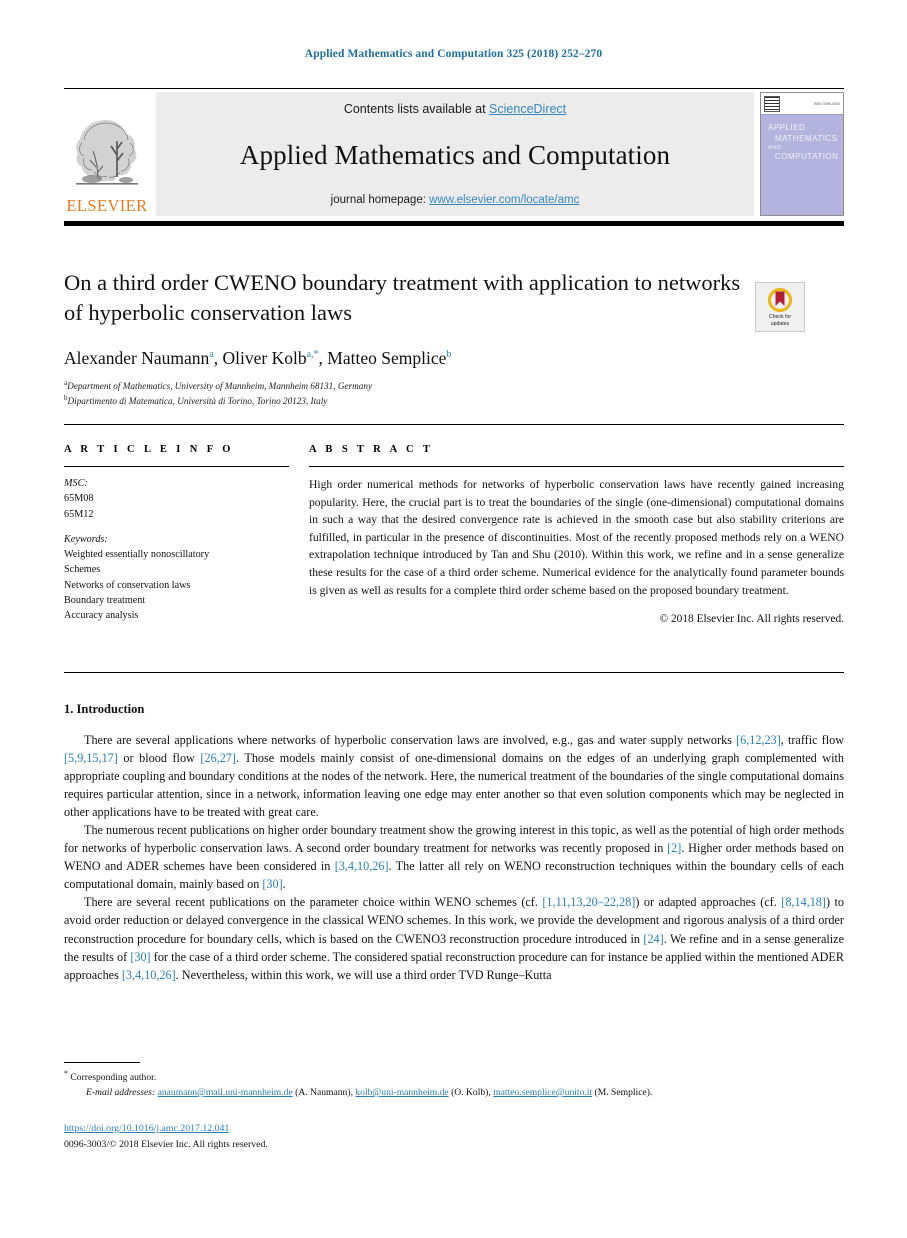  What do you see at coordinates (416, 109) in the screenshot?
I see `contents-prefix: Contents lists available at` at bounding box center [416, 109].